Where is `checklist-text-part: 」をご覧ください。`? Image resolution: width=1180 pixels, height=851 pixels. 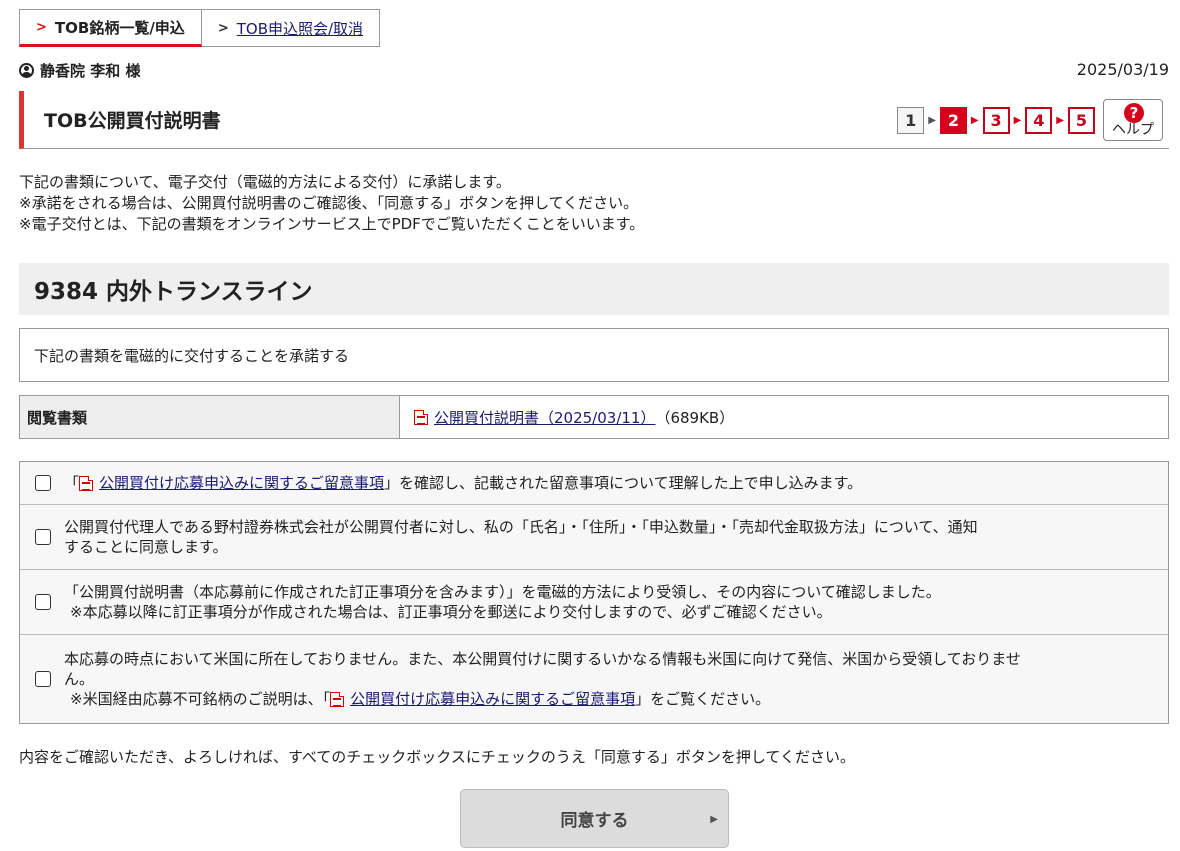 checklist-text-part: 」をご覧ください。 is located at coordinates (703, 699).